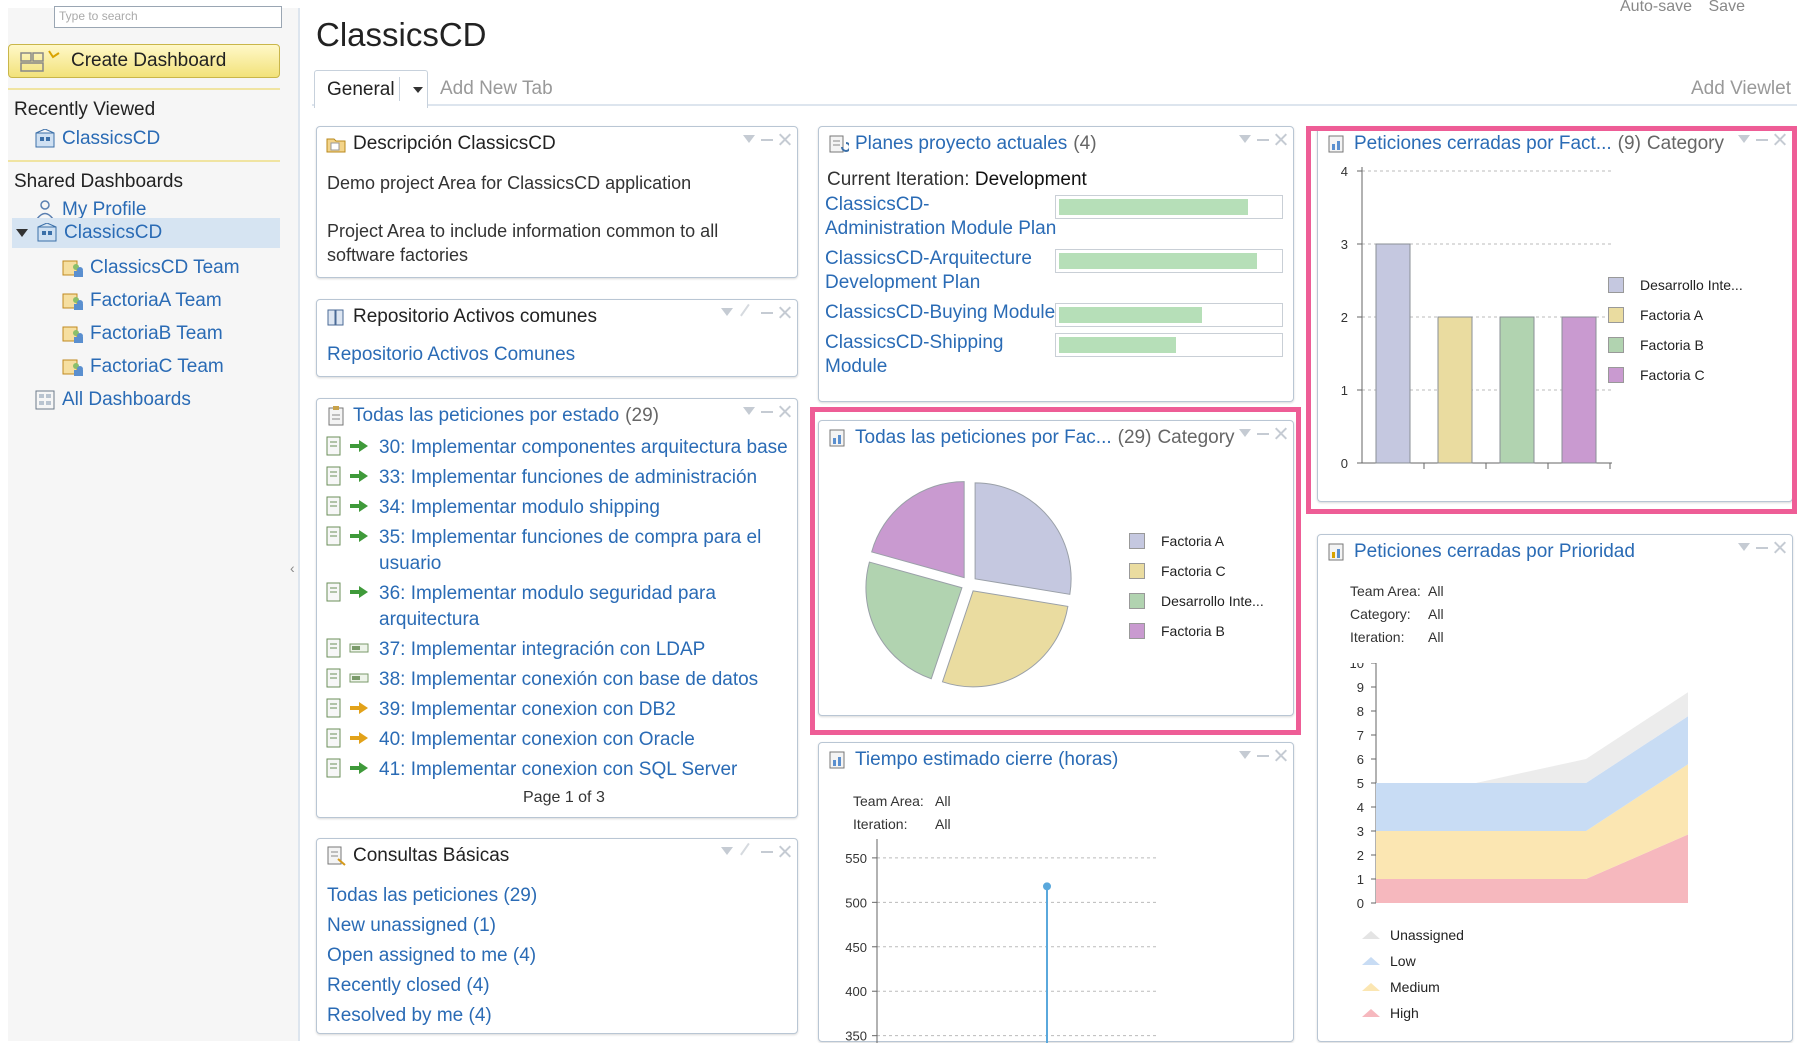  Describe the element at coordinates (336, 416) in the screenshot. I see `clipboard-icon` at that location.